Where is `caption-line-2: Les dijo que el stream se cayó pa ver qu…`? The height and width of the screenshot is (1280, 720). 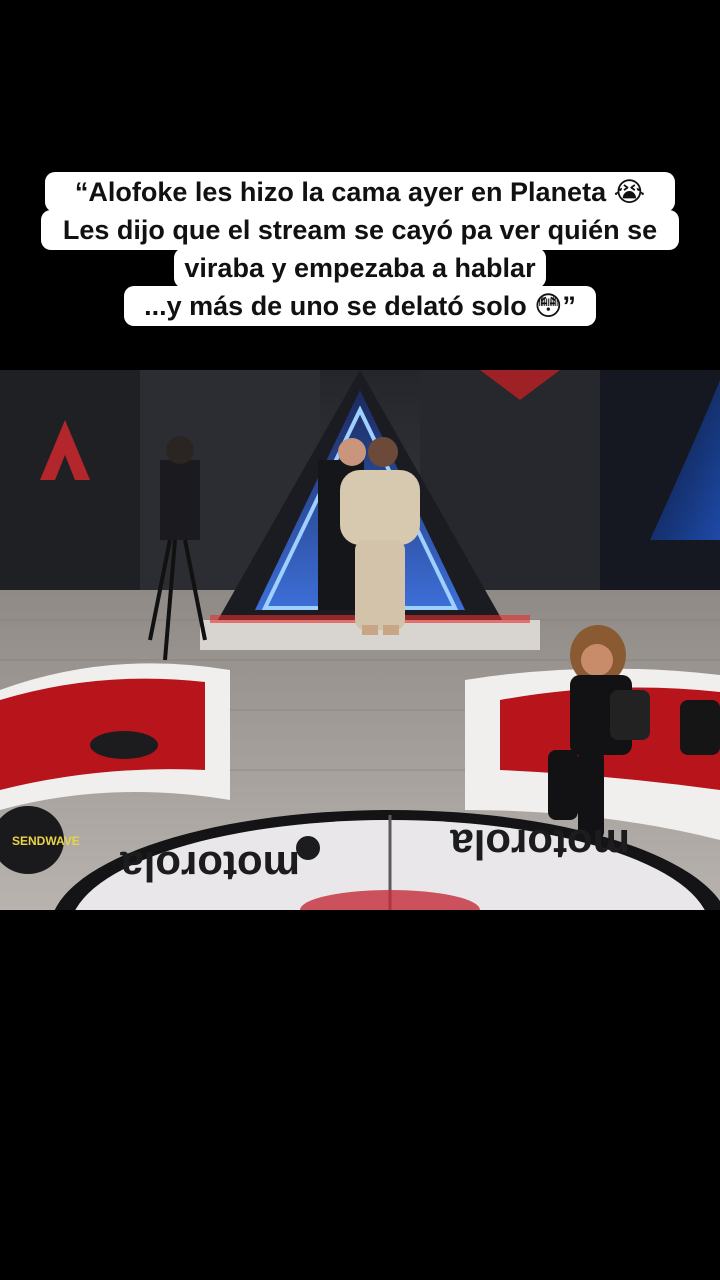
caption-line-2: Les dijo que el stream se cayó pa ver qu… is located at coordinates (360, 230).